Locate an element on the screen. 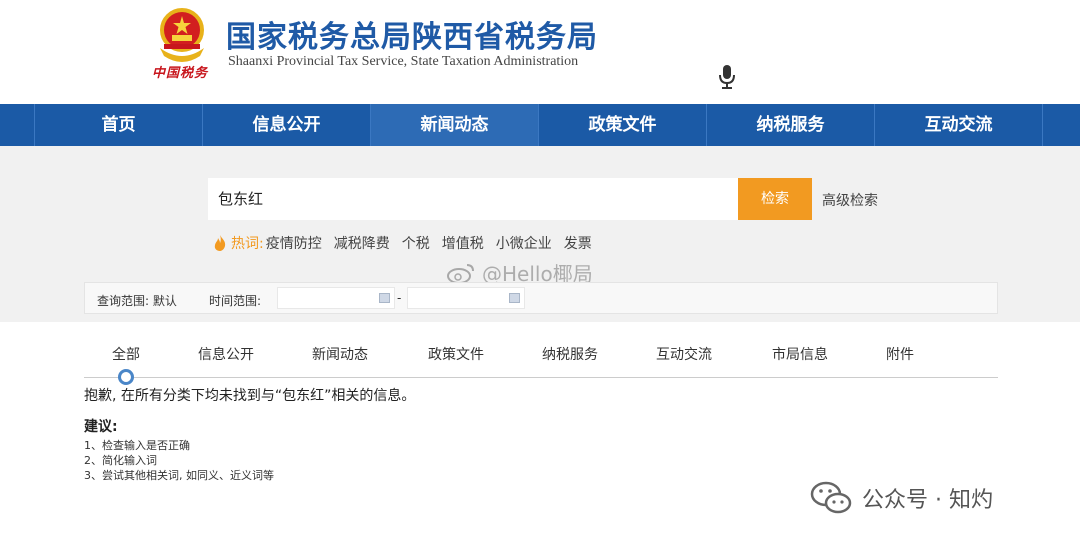 The width and height of the screenshot is (1080, 543). wechat-icon is located at coordinates (831, 497).